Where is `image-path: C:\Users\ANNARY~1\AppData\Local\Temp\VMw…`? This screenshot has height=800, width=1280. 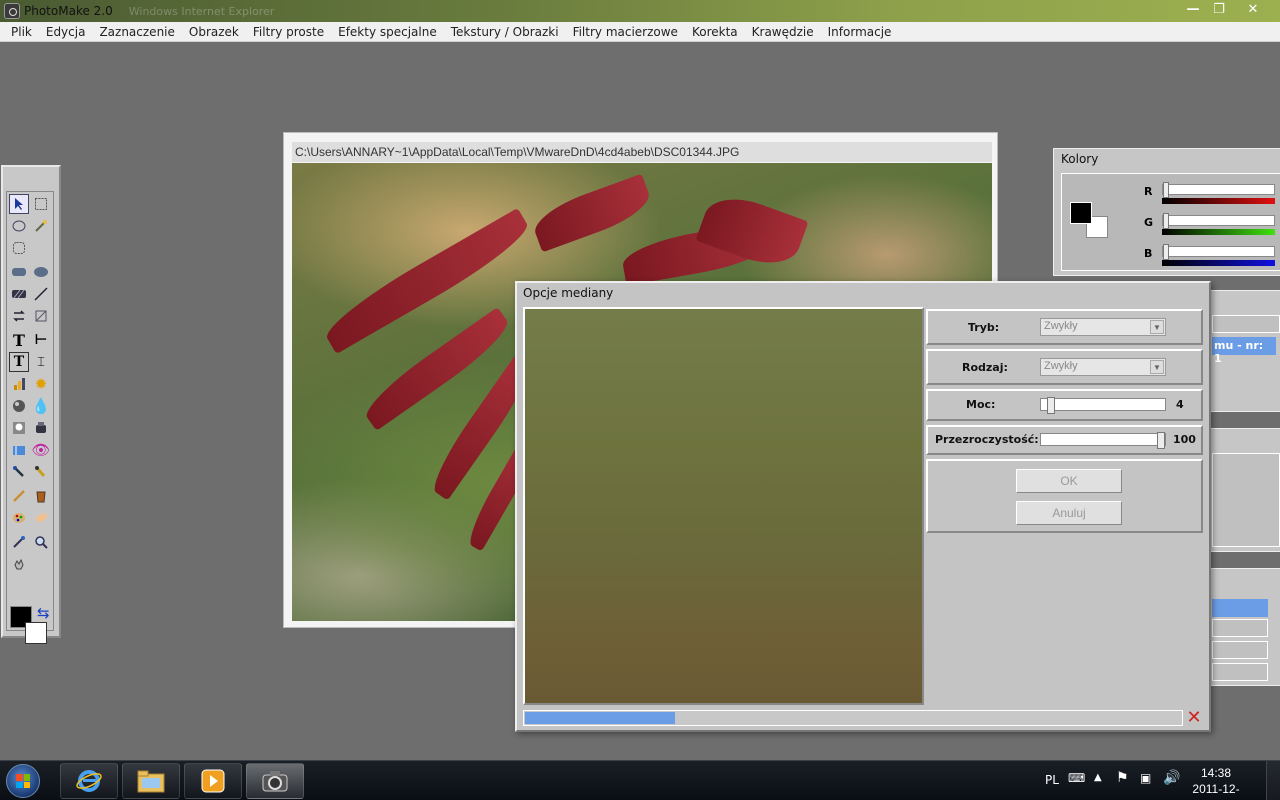
image-path: C:\Users\ANNARY~1\AppData\Local\Temp\VMw… is located at coordinates (642, 152).